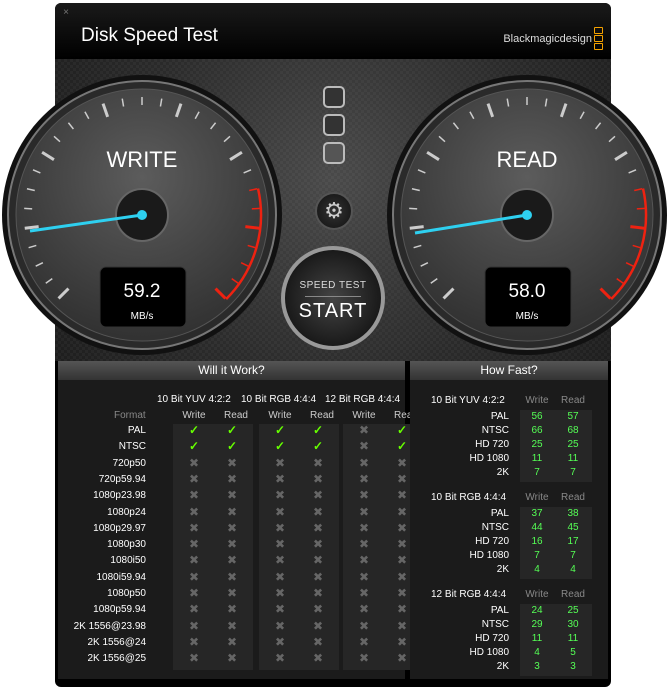 The image size is (670, 690). What do you see at coordinates (128, 561) in the screenshot?
I see `format-name: 1080i50` at bounding box center [128, 561].